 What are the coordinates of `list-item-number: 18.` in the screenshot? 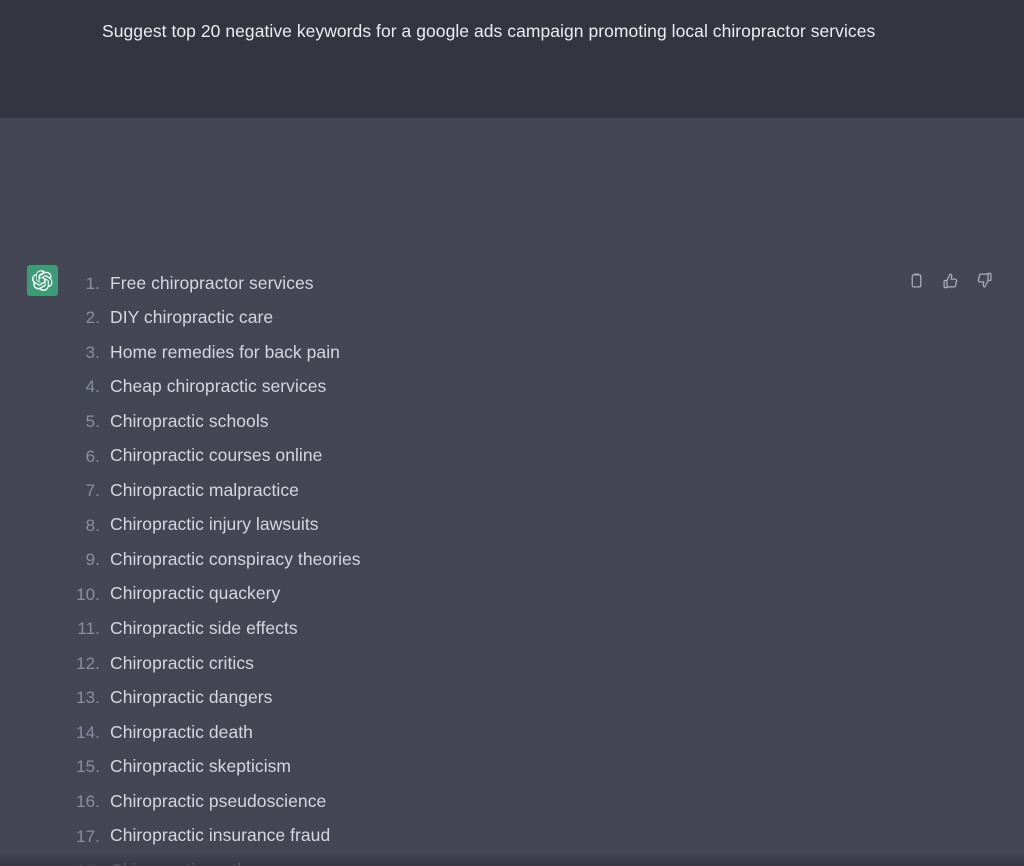 It's located at (55, 864).